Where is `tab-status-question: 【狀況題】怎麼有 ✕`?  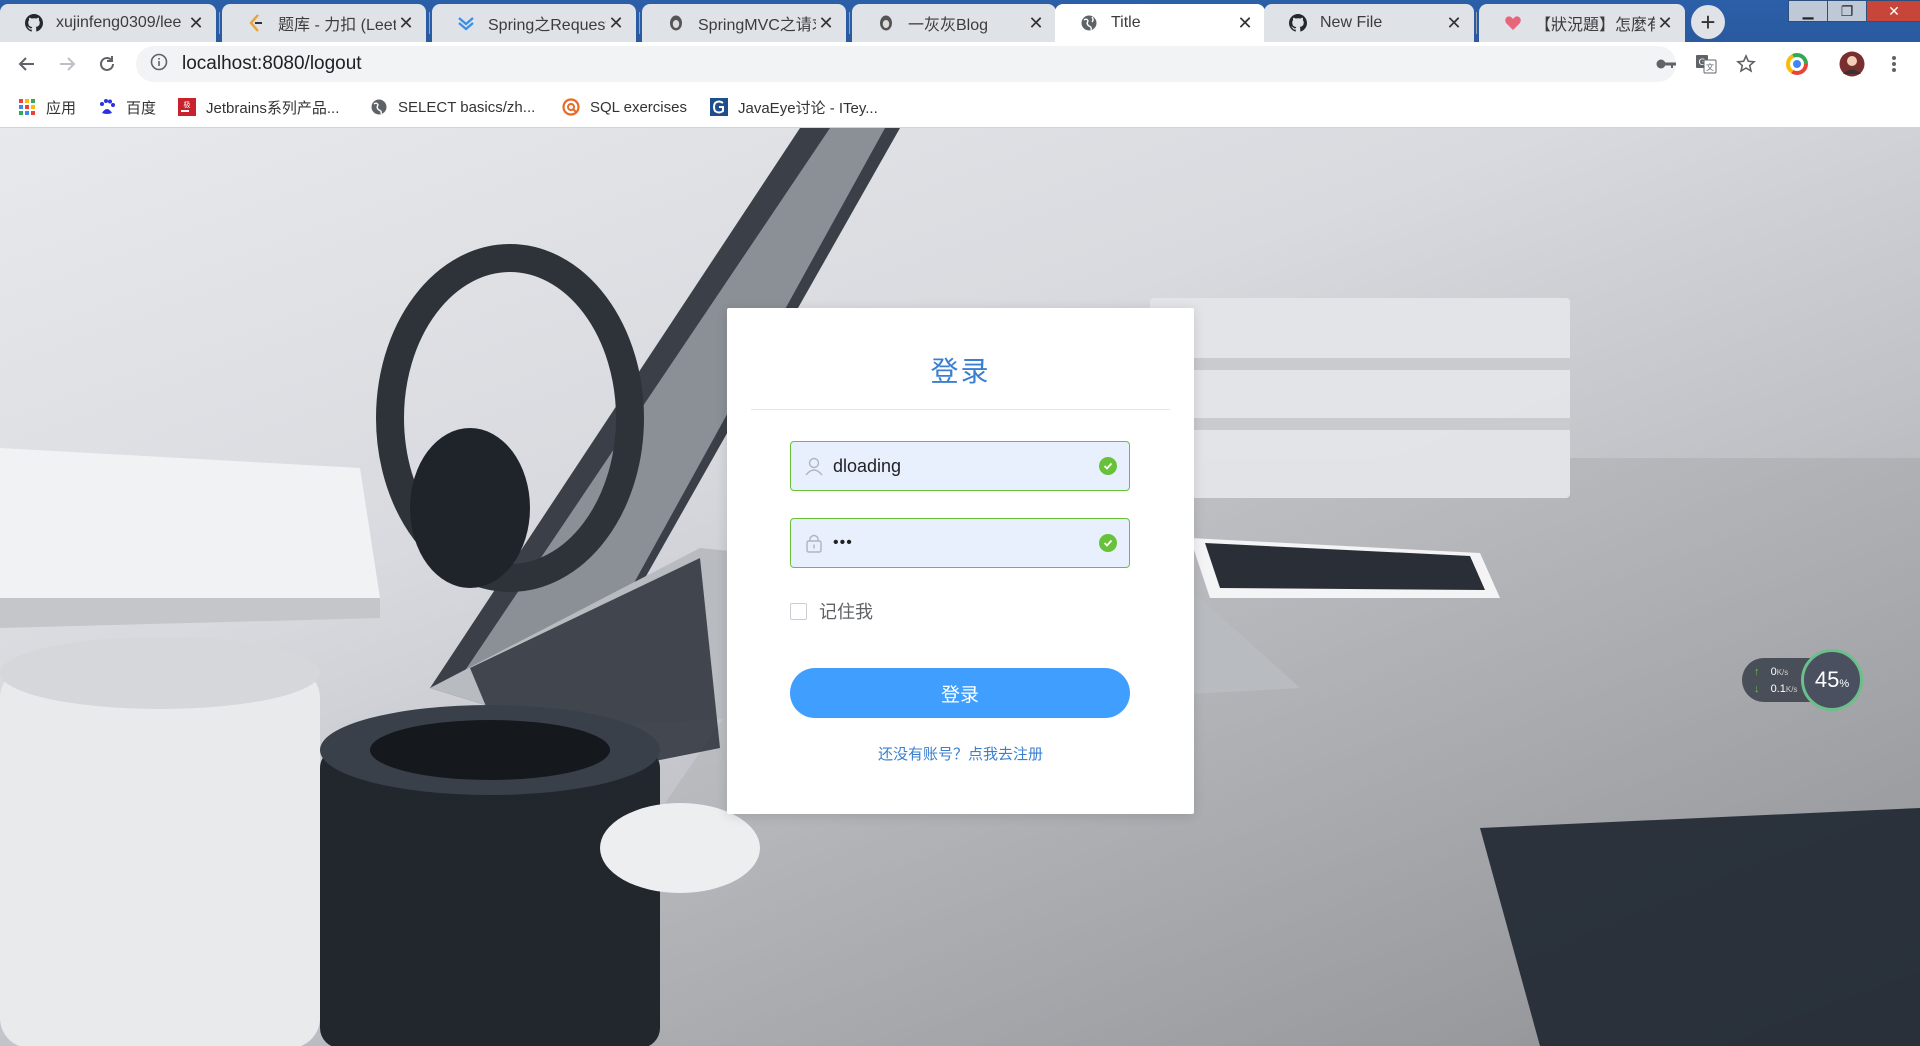 tab-status-question: 【狀況題】怎麼有 ✕ is located at coordinates (1582, 23).